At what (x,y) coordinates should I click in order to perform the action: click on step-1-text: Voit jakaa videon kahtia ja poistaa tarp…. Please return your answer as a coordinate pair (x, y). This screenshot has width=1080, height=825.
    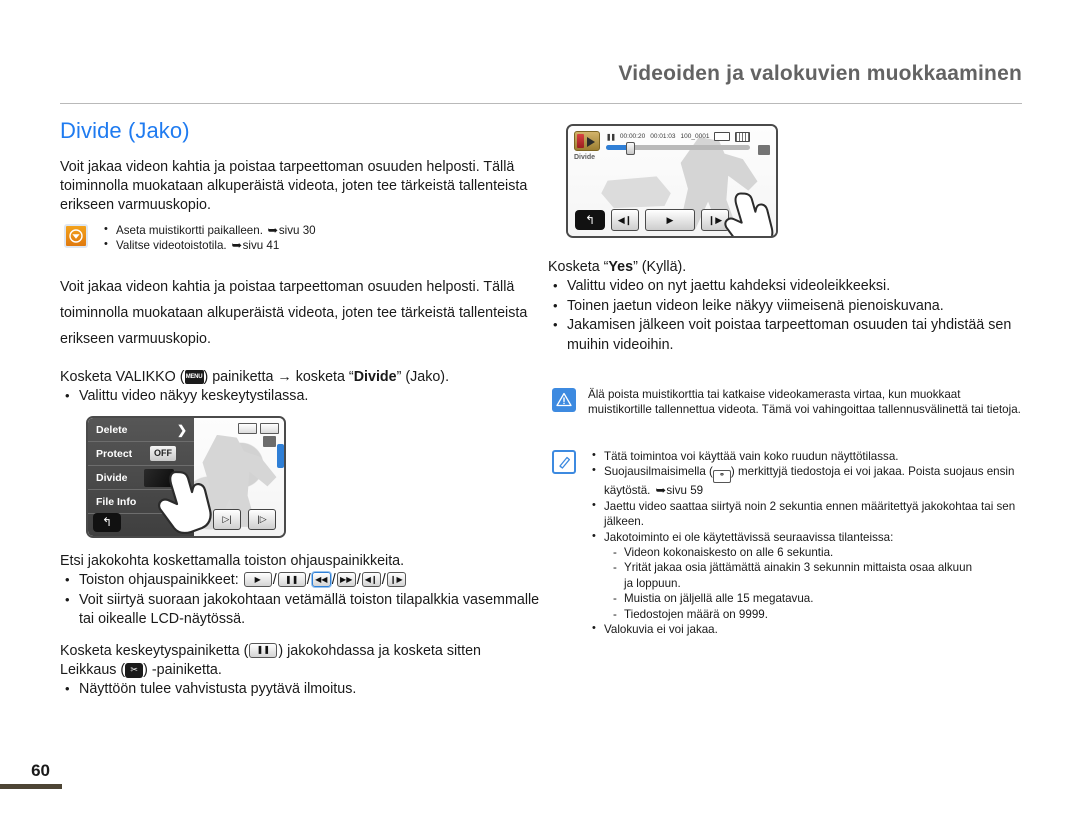
    Looking at the image, I should click on (294, 312).